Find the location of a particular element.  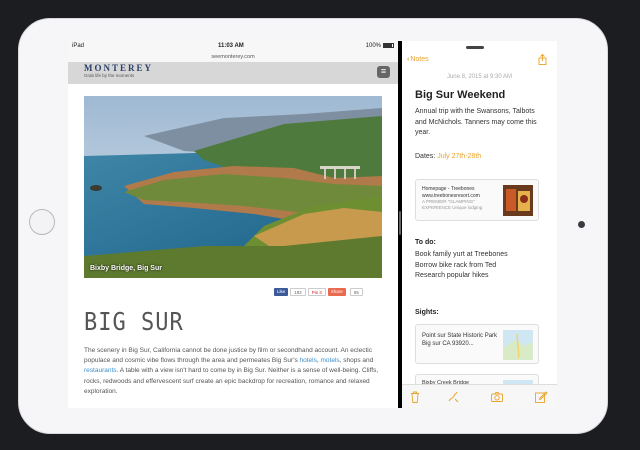

hamburger-menu-icon: ≡ is located at coordinates (383, 72).